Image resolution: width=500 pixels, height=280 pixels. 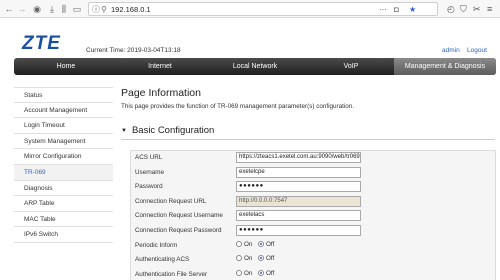 I want to click on connection-icon: ⚲, so click(x=104, y=9).